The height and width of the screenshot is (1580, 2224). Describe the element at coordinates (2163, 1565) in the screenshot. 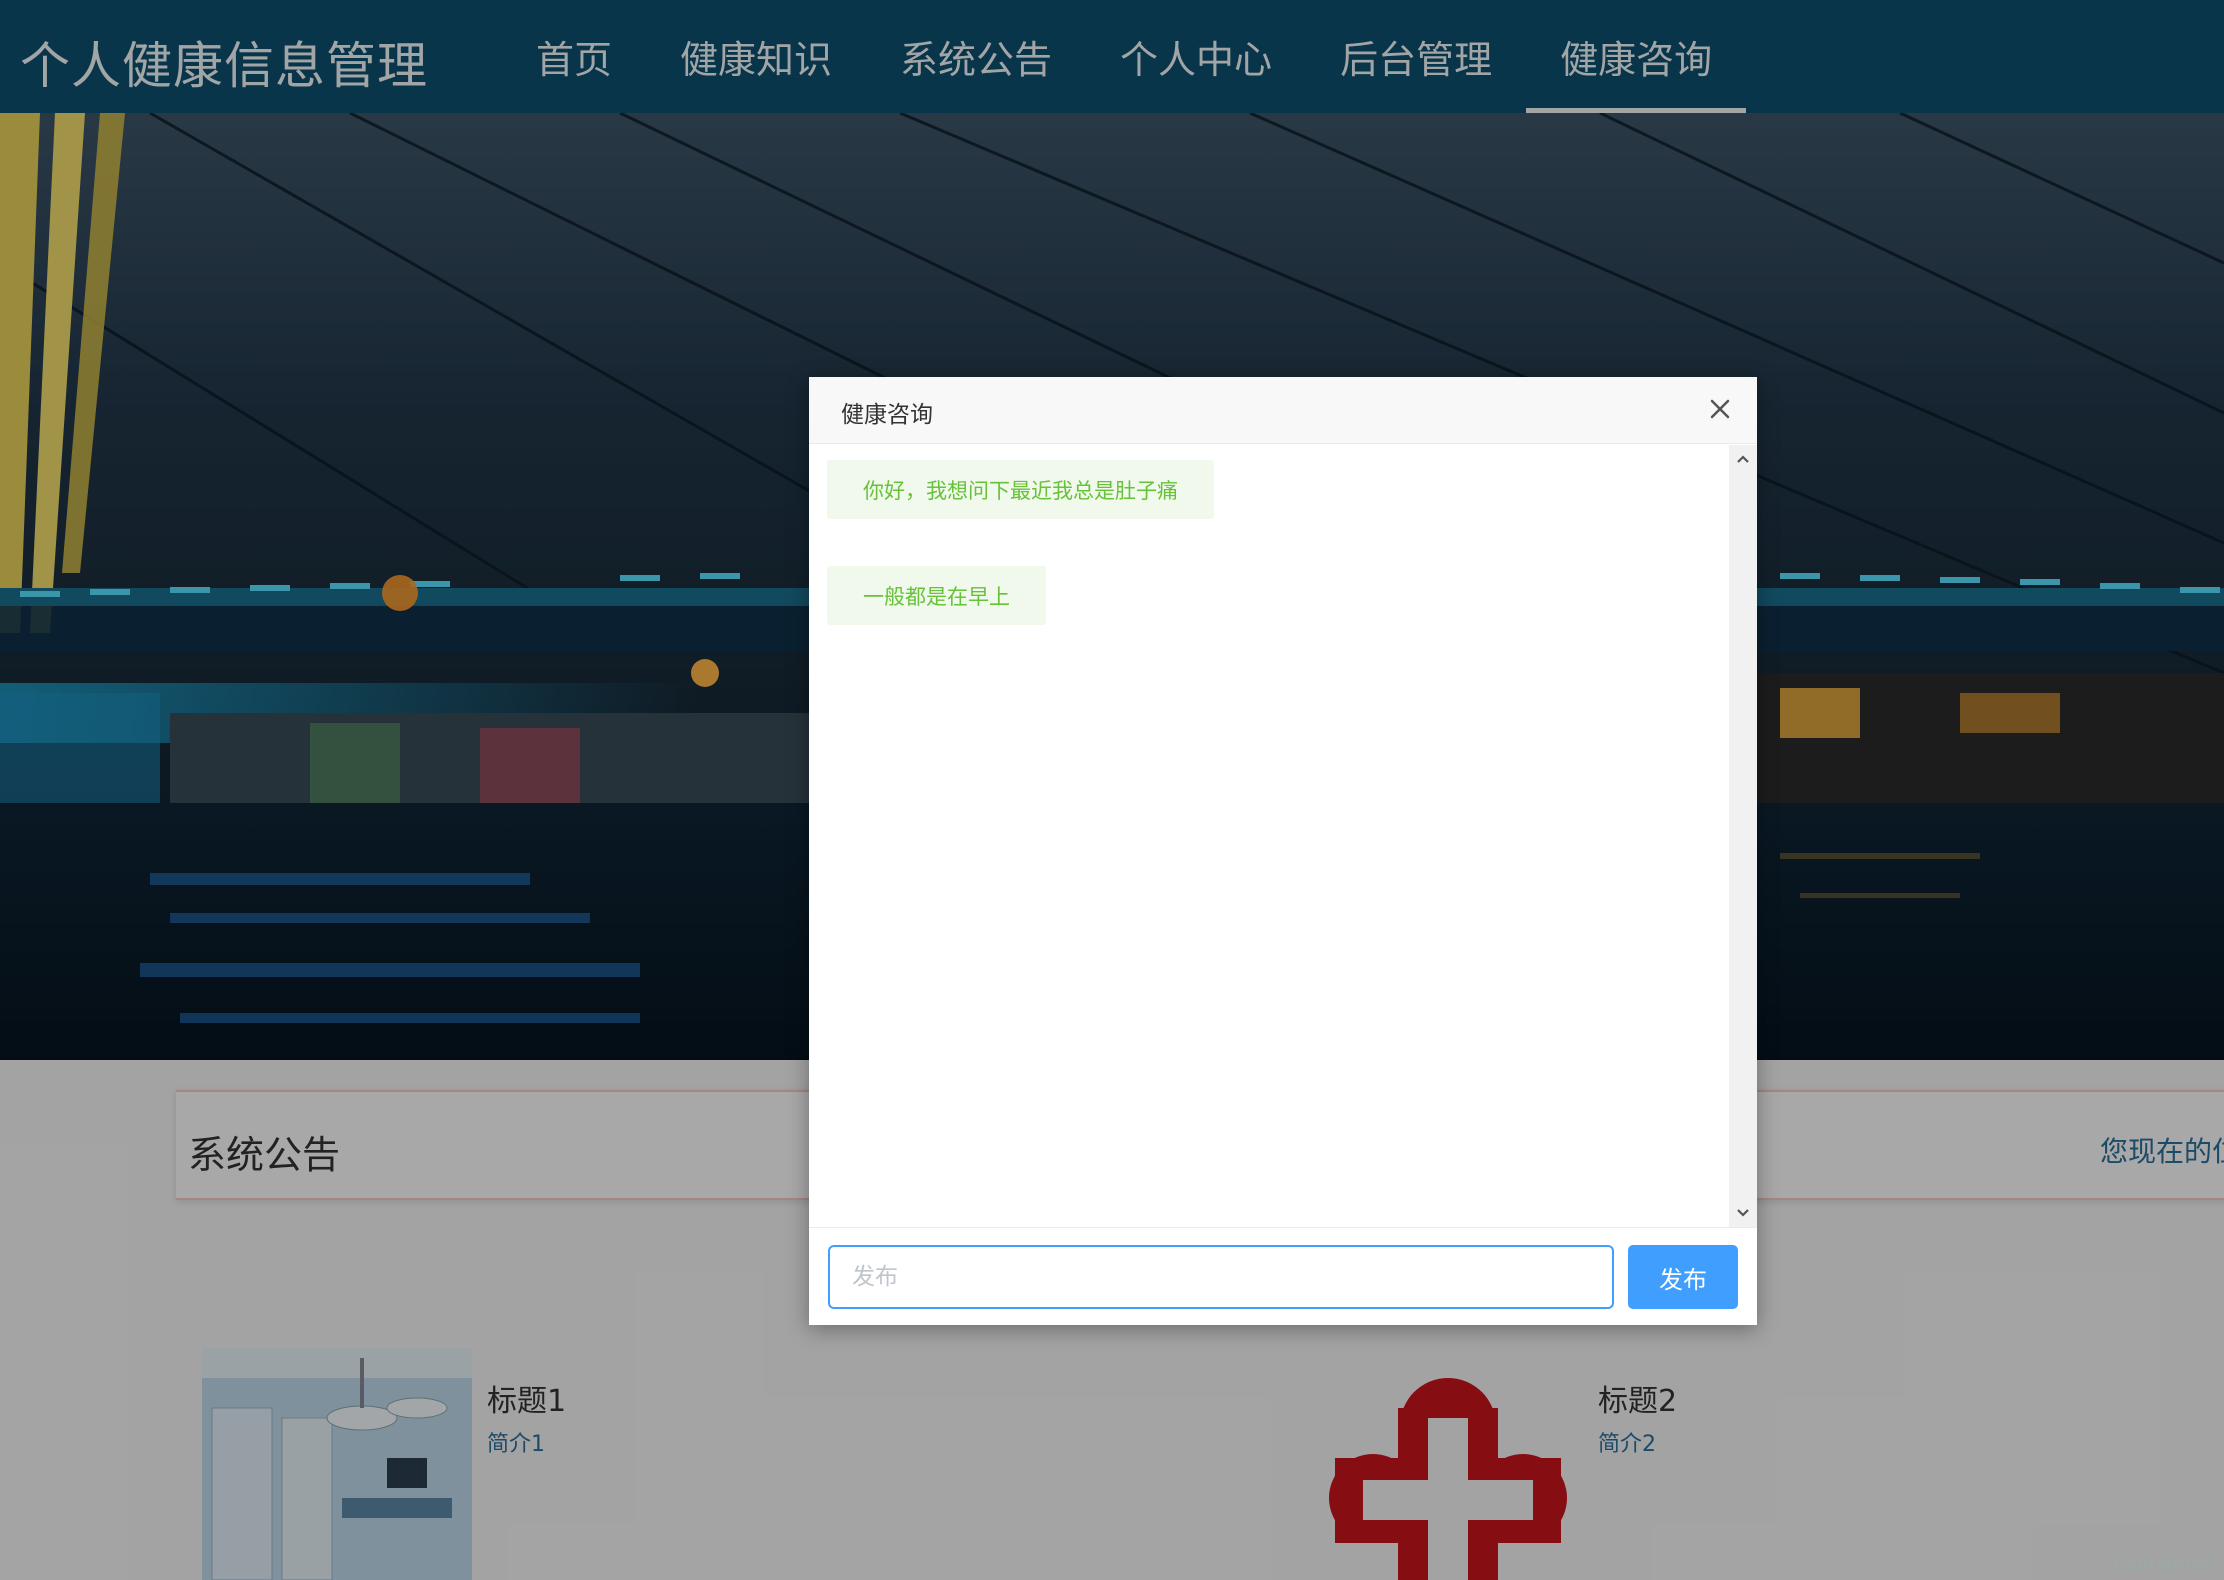

I see `watermark: CSDN @拉拉米` at that location.